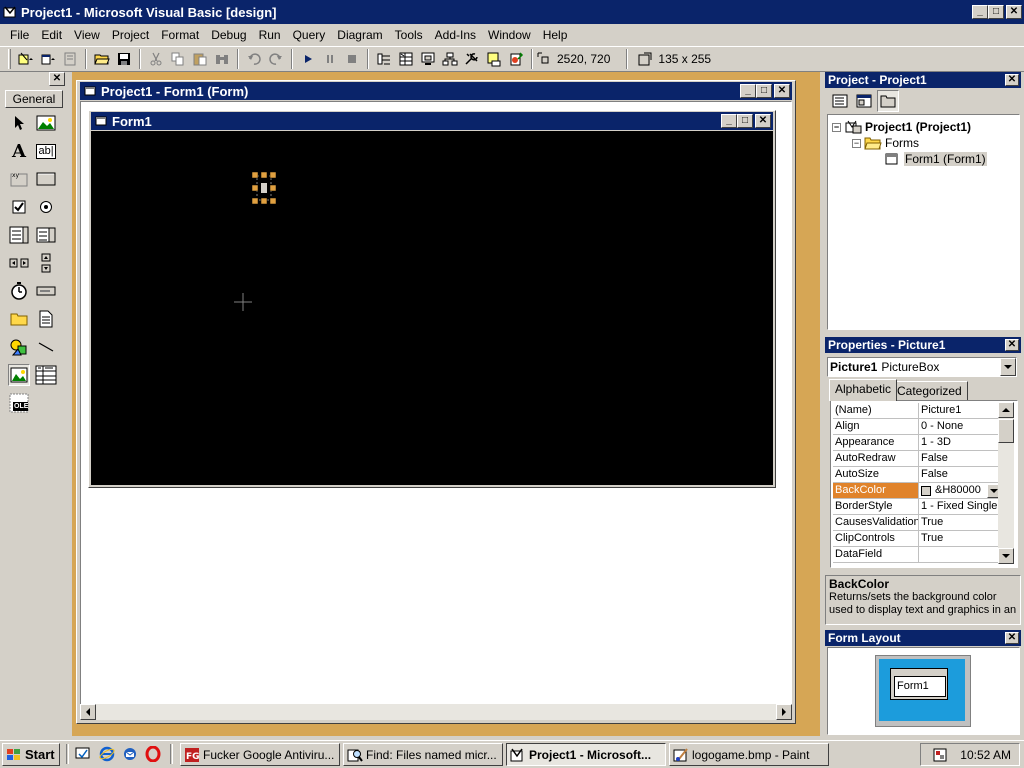 The width and height of the screenshot is (1024, 768). I want to click on save-project-button, so click(124, 59).